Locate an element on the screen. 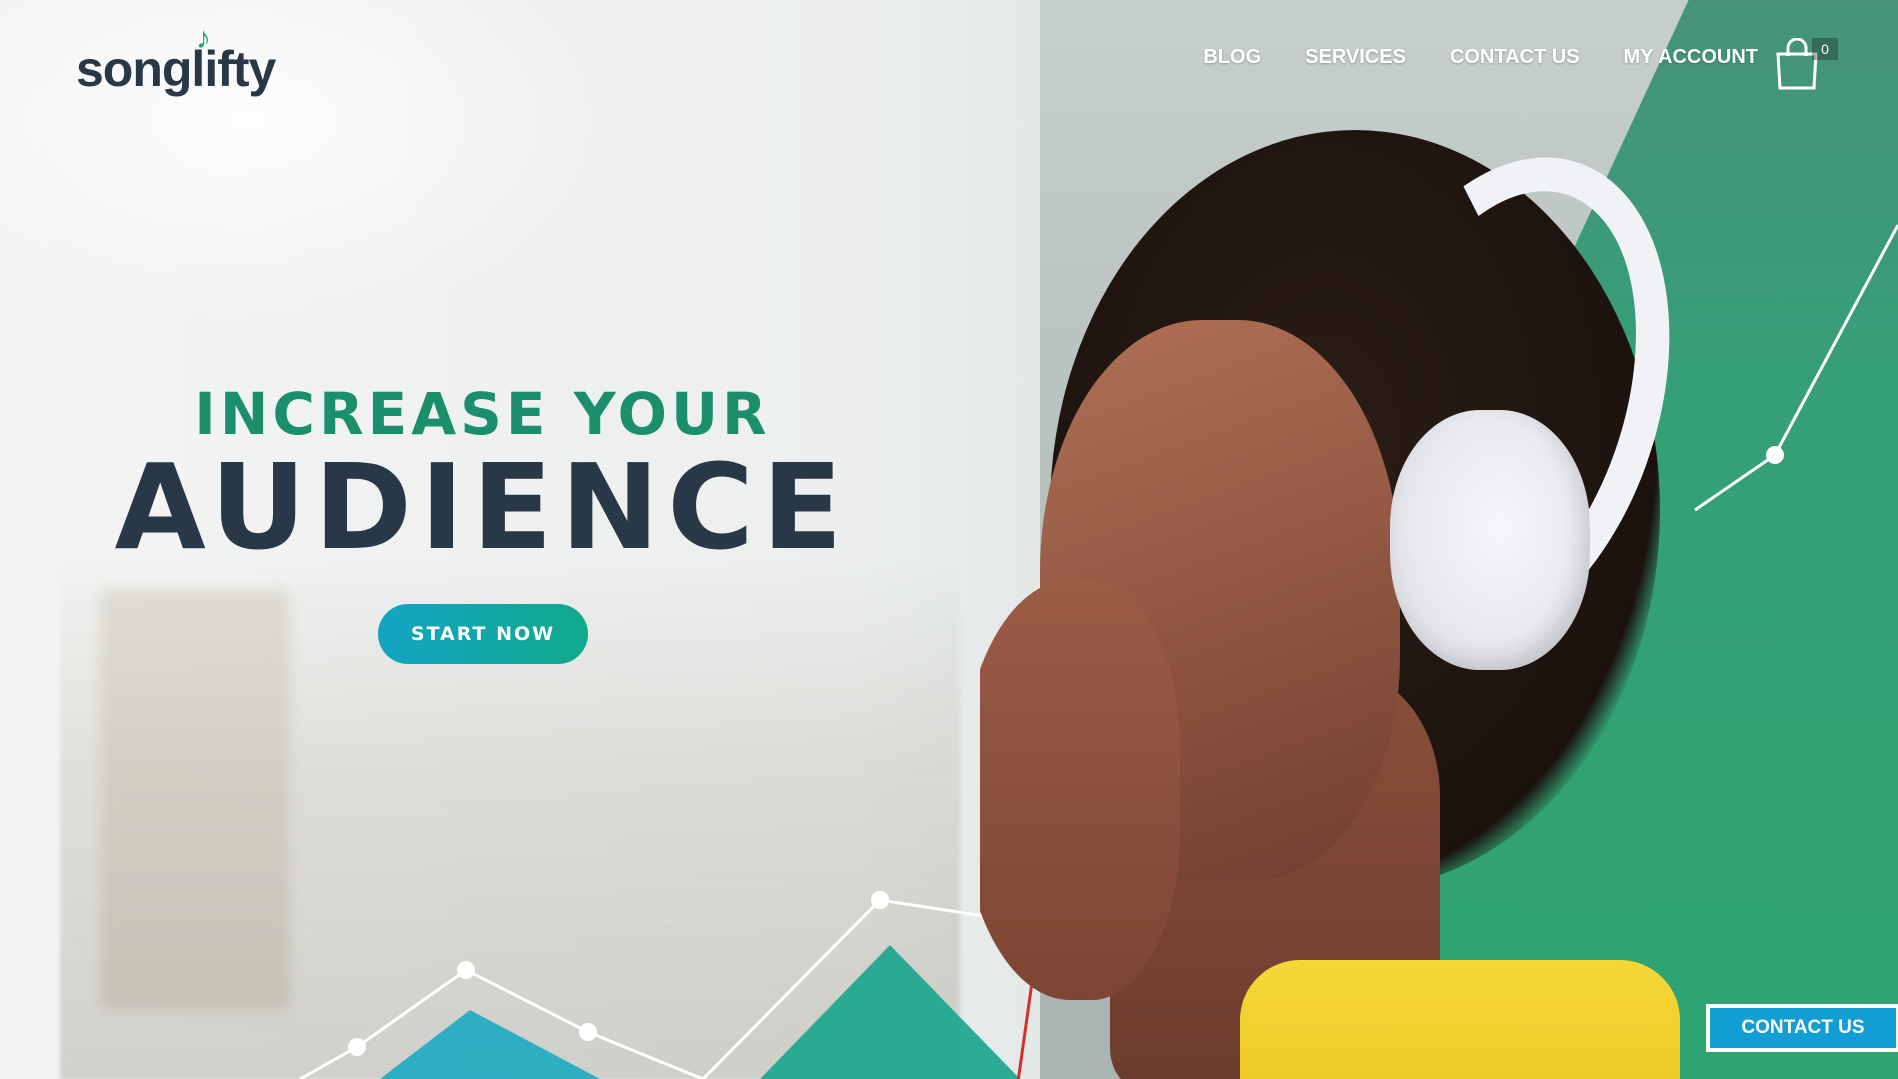 The image size is (1898, 1079). logo: songlifty ♪ is located at coordinates (176, 60).